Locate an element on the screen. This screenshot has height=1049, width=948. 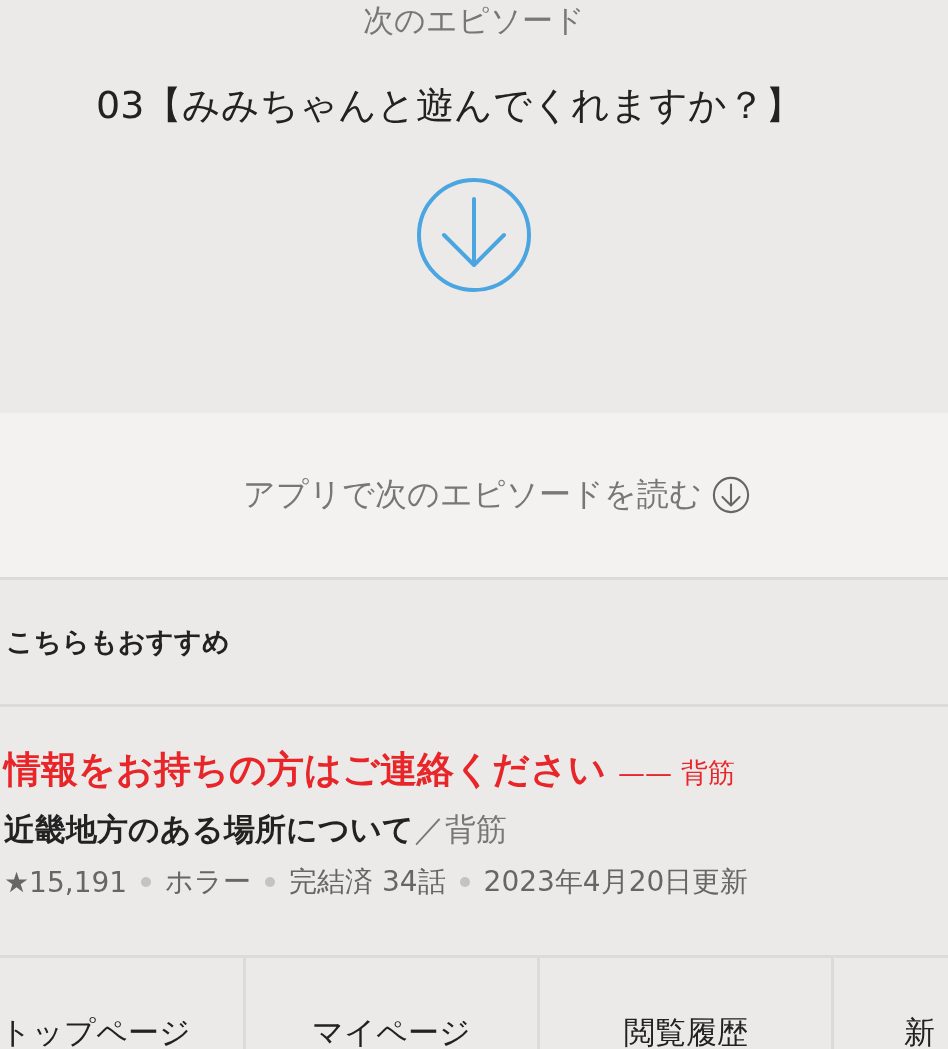
nav-tab: 閲覧履歴 is located at coordinates (687, 1003).